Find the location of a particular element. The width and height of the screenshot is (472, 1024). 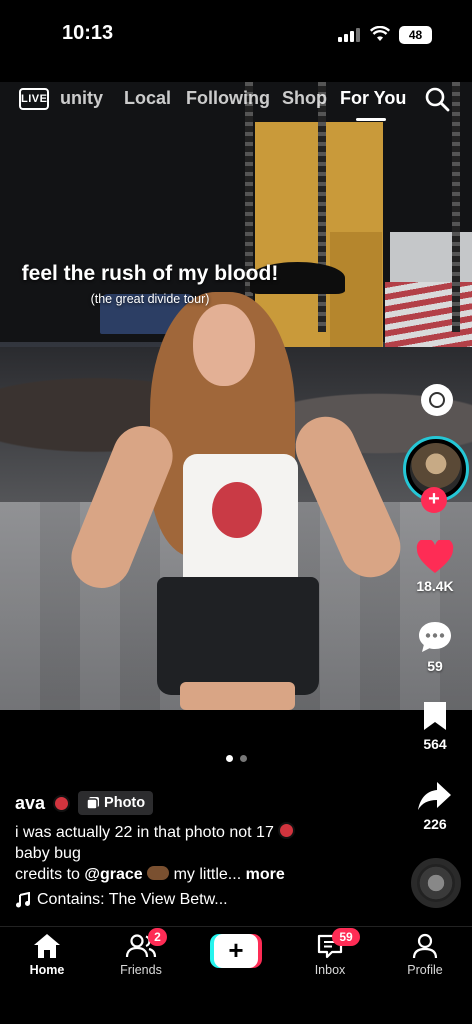

inbox-badge: 59 is located at coordinates (346, 937).